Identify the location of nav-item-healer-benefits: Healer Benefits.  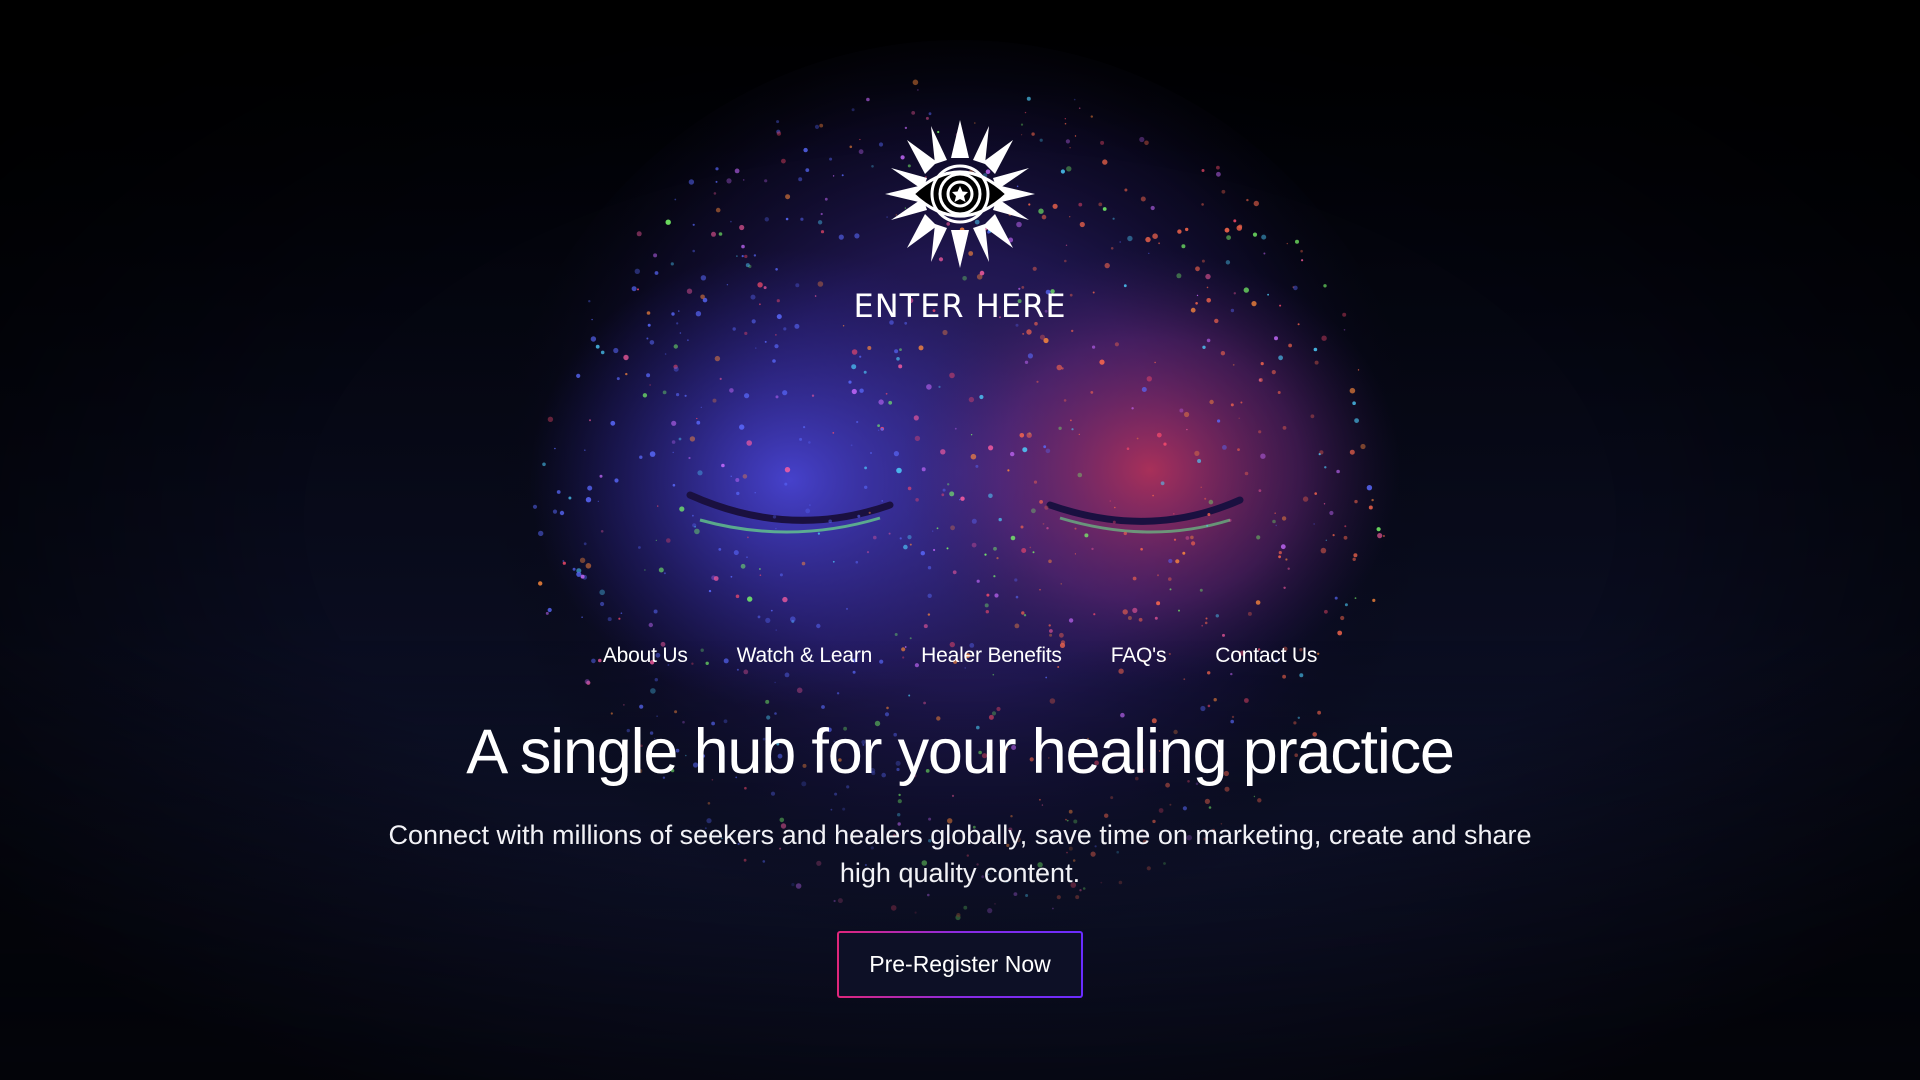
(991, 656).